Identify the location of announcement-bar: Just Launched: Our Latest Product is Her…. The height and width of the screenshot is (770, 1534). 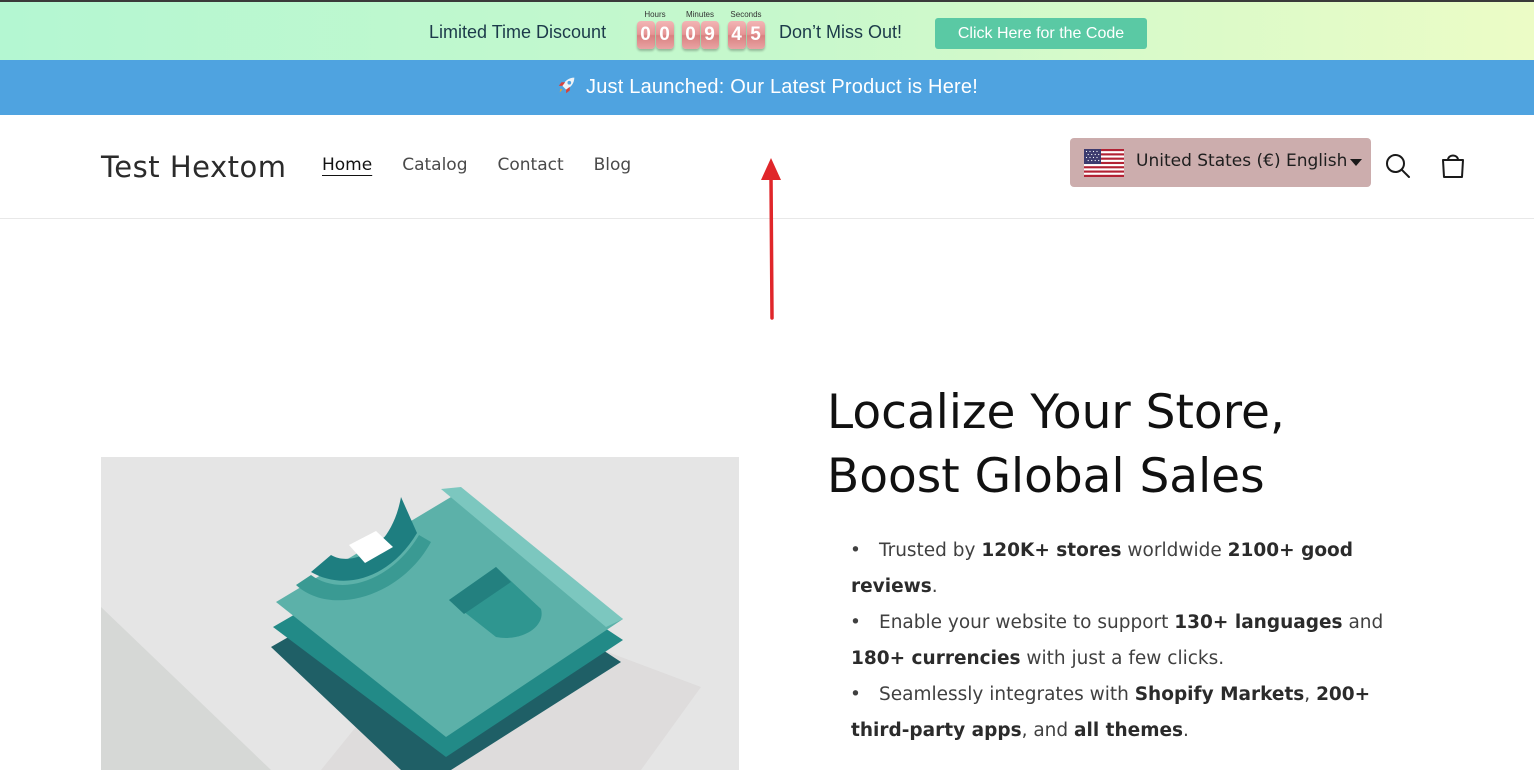
(767, 87).